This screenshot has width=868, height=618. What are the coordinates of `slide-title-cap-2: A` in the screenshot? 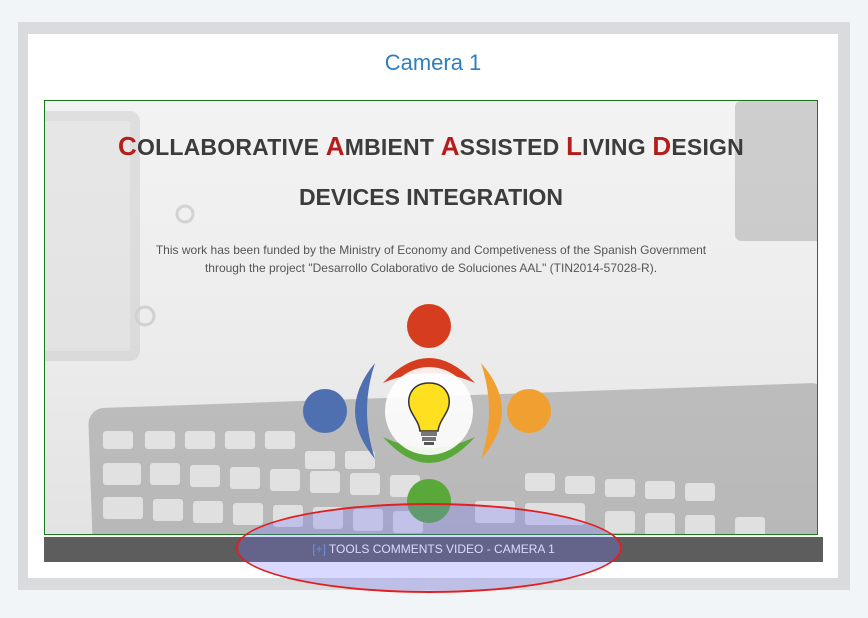 It's located at (335, 146).